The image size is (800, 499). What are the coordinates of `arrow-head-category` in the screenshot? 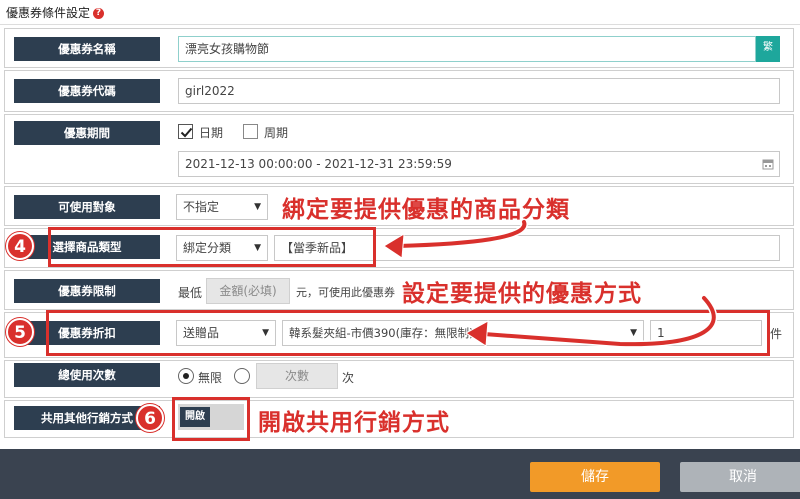 It's located at (394, 246).